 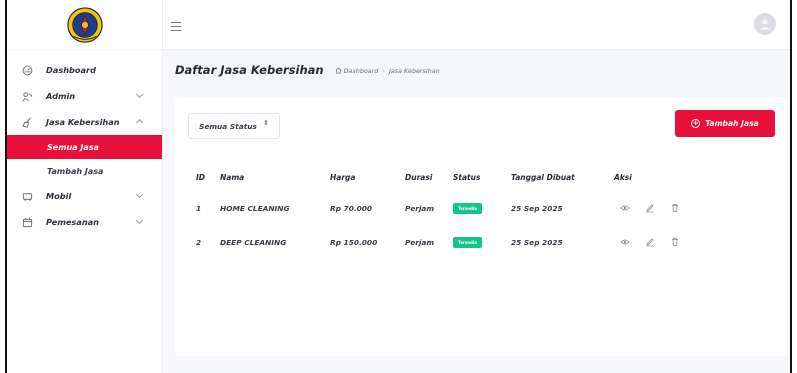 I want to click on logo-area, so click(x=84, y=25).